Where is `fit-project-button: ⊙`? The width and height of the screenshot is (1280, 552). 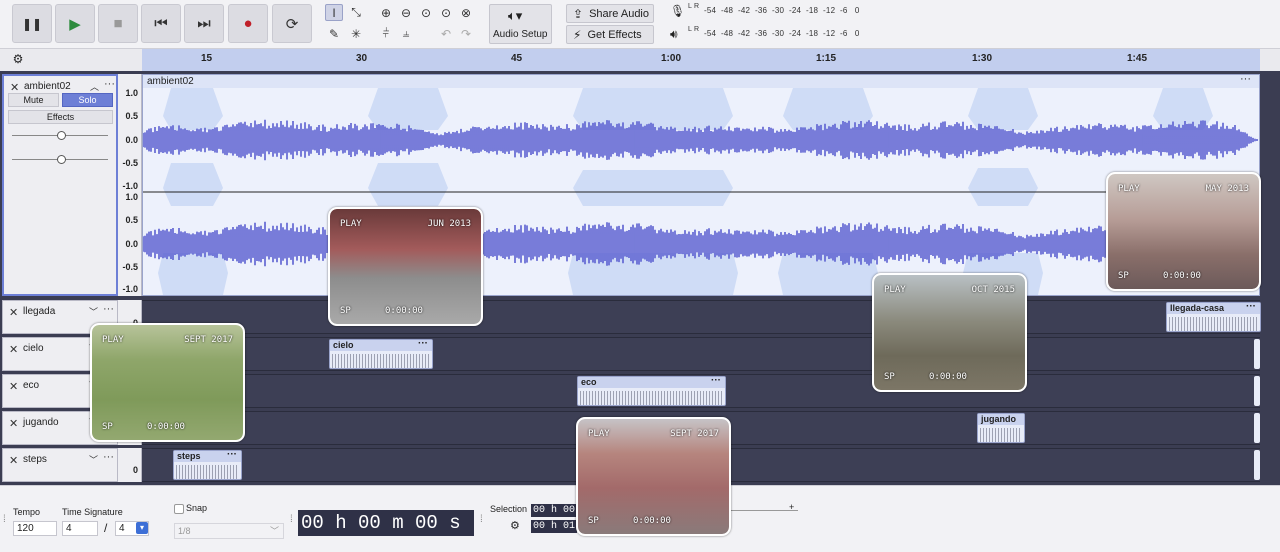 fit-project-button: ⊙ is located at coordinates (446, 12).